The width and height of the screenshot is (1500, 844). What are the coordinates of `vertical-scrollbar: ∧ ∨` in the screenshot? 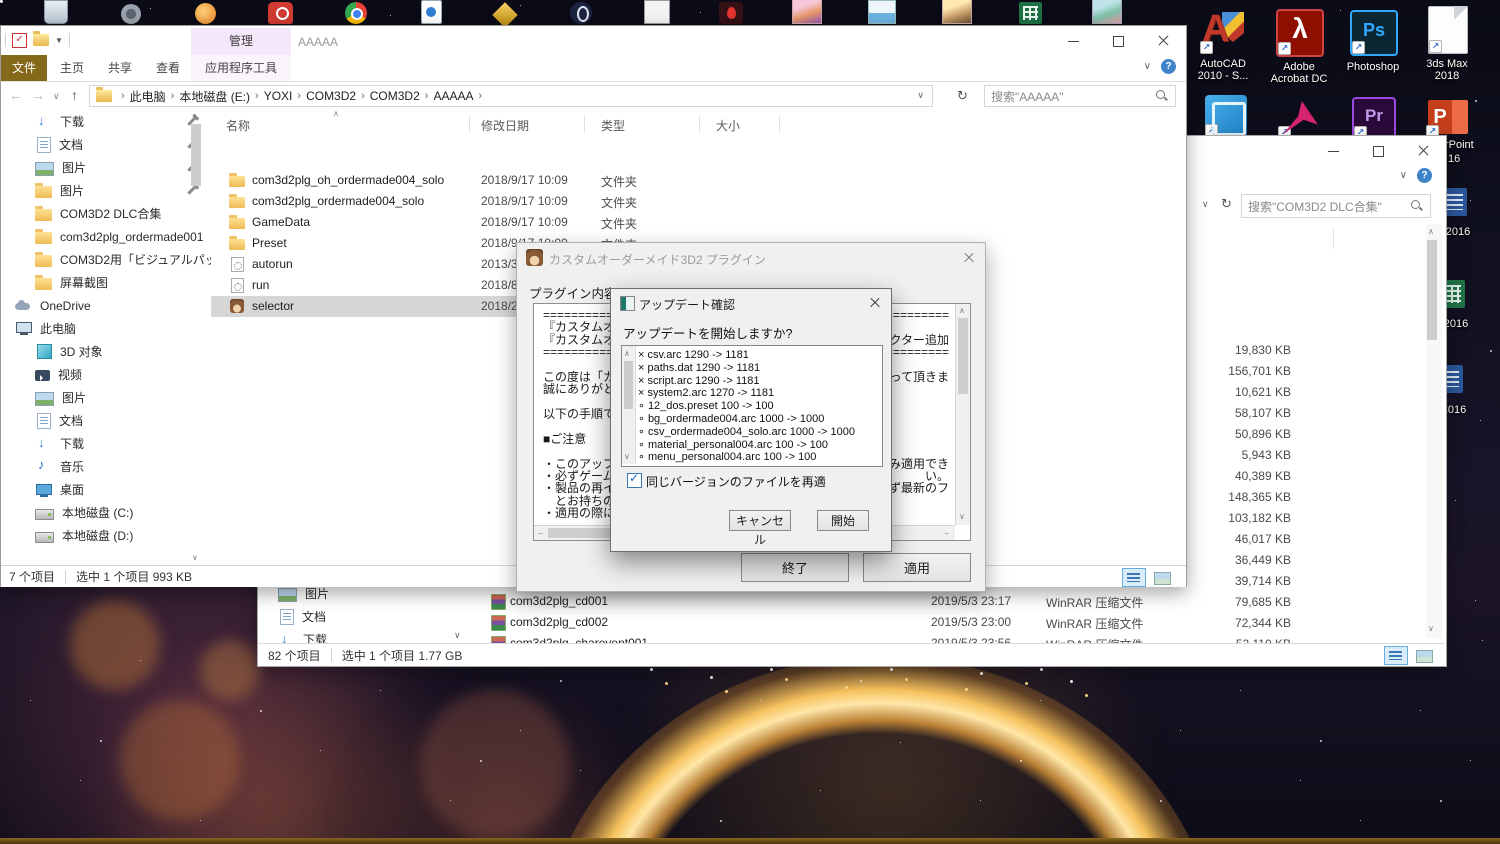 It's located at (962, 414).